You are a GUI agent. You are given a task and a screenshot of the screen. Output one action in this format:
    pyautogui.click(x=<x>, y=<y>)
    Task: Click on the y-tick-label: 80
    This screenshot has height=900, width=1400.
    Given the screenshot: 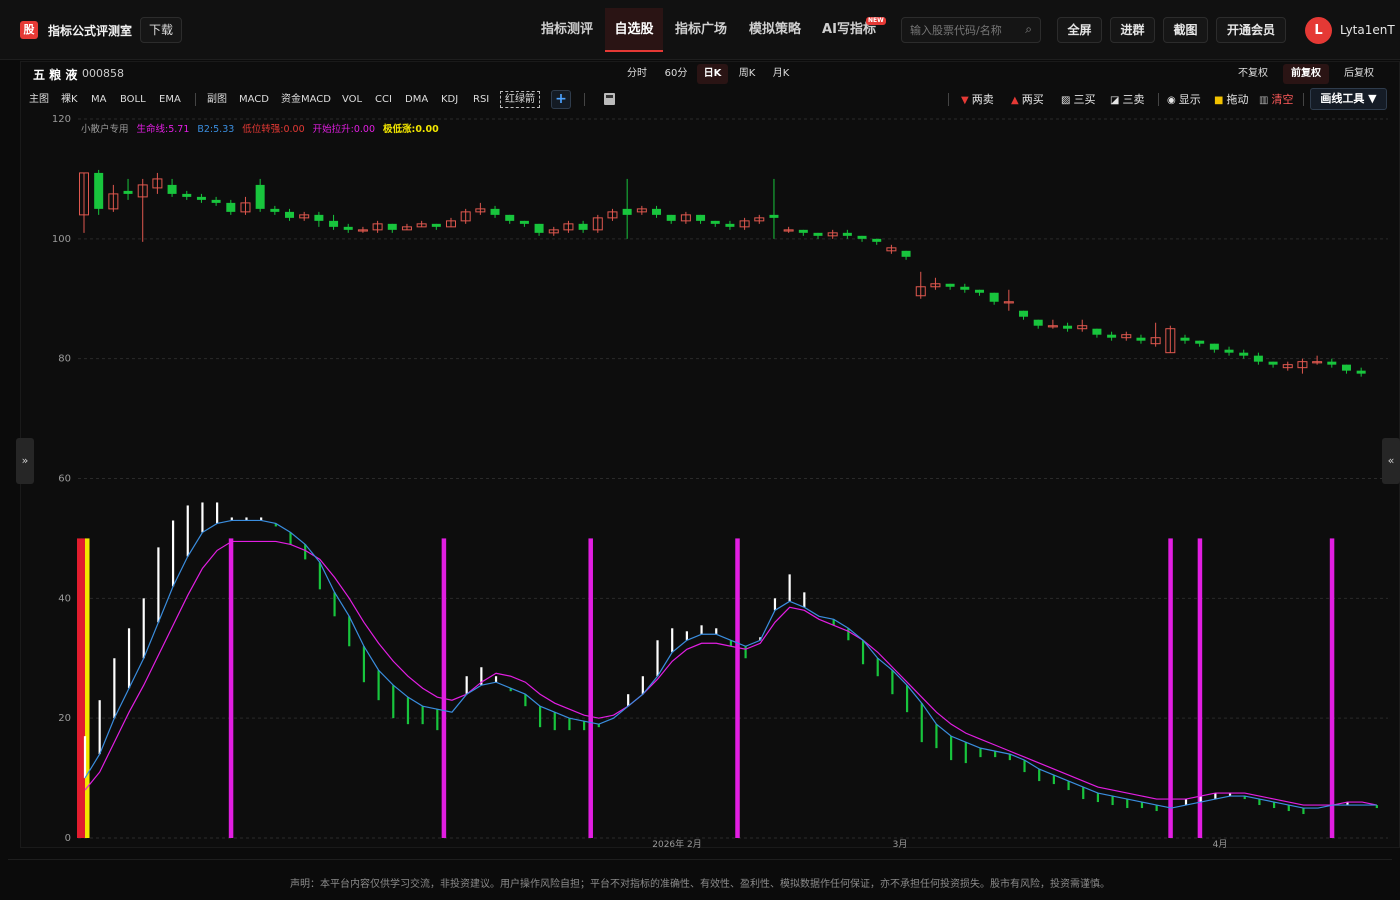 What is the action you would take?
    pyautogui.click(x=64, y=359)
    